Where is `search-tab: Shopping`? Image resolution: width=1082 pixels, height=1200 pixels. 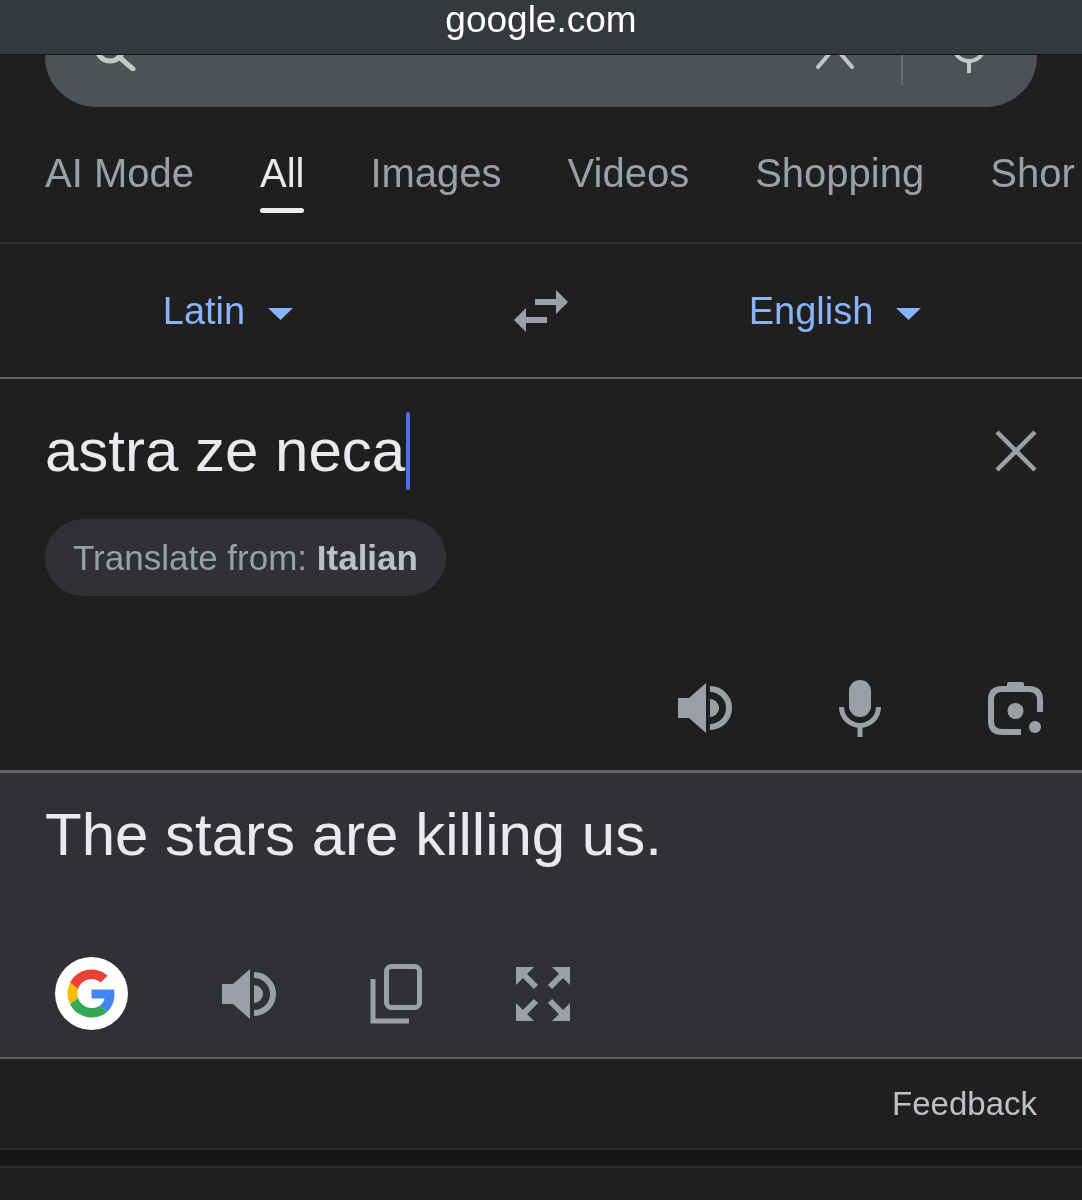 search-tab: Shopping is located at coordinates (840, 181).